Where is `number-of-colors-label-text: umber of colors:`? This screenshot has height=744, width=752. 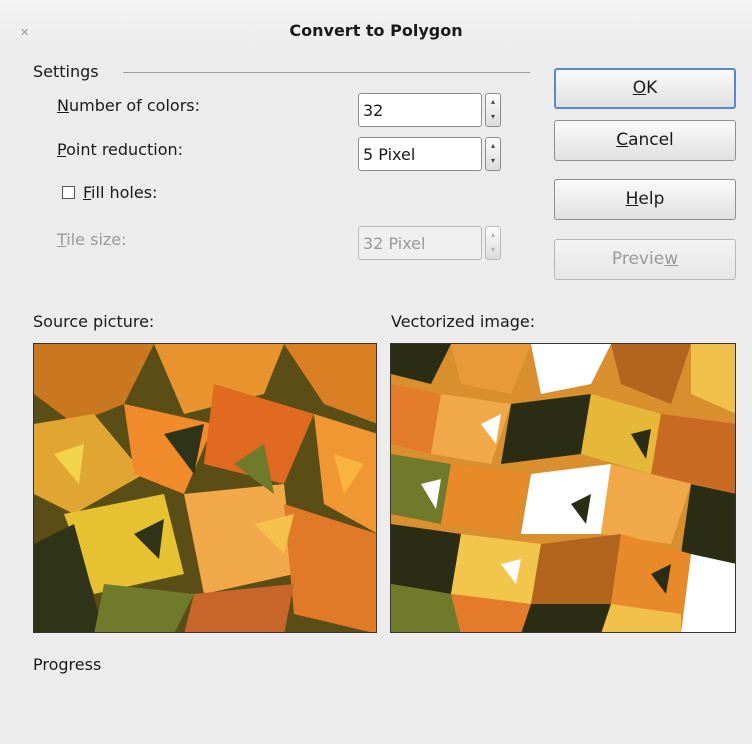 number-of-colors-label-text: umber of colors: is located at coordinates (134, 105).